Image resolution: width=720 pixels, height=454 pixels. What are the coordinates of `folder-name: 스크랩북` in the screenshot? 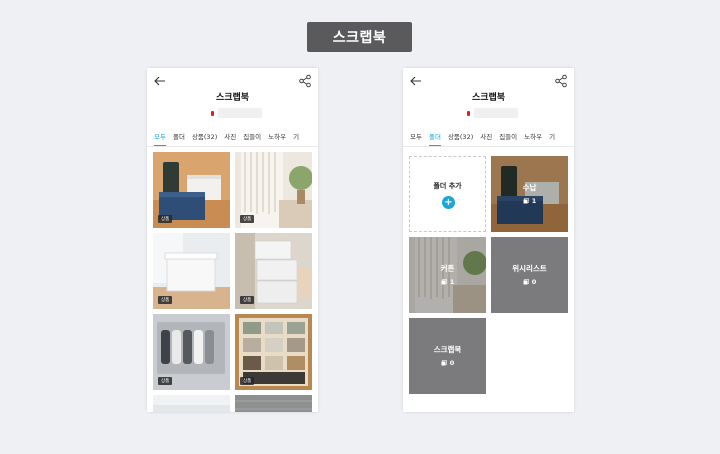 It's located at (447, 349).